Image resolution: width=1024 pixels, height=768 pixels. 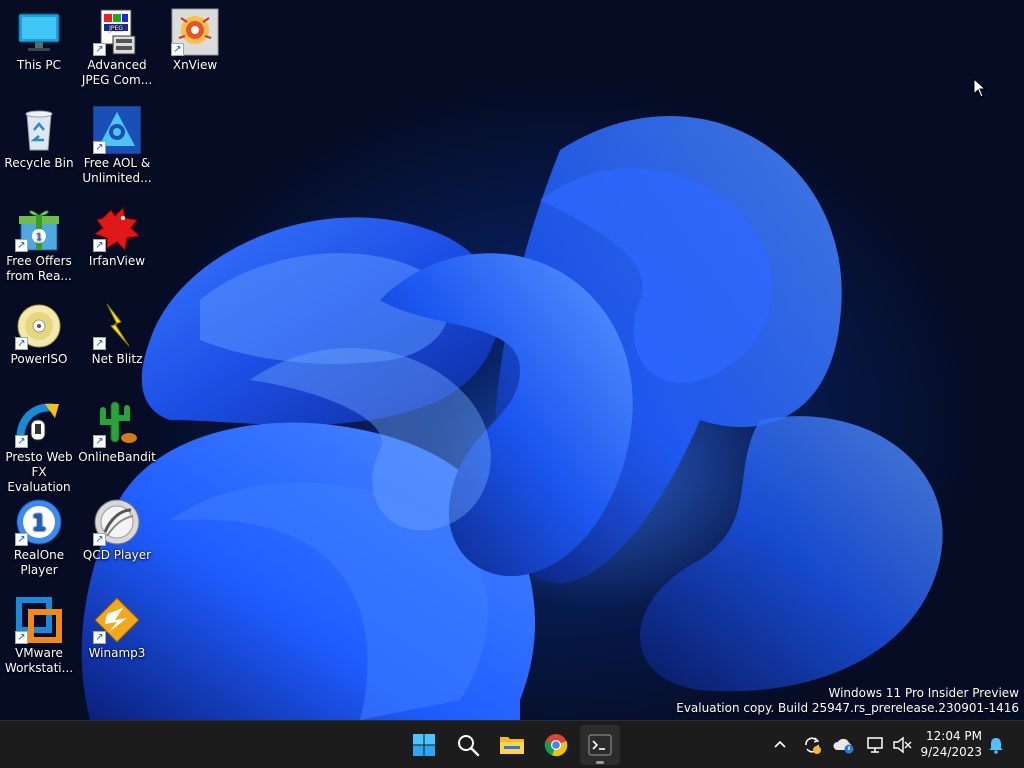 I want to click on desktop-icon-realone: 1 ↗ RealOne Player, so click(x=39, y=538).